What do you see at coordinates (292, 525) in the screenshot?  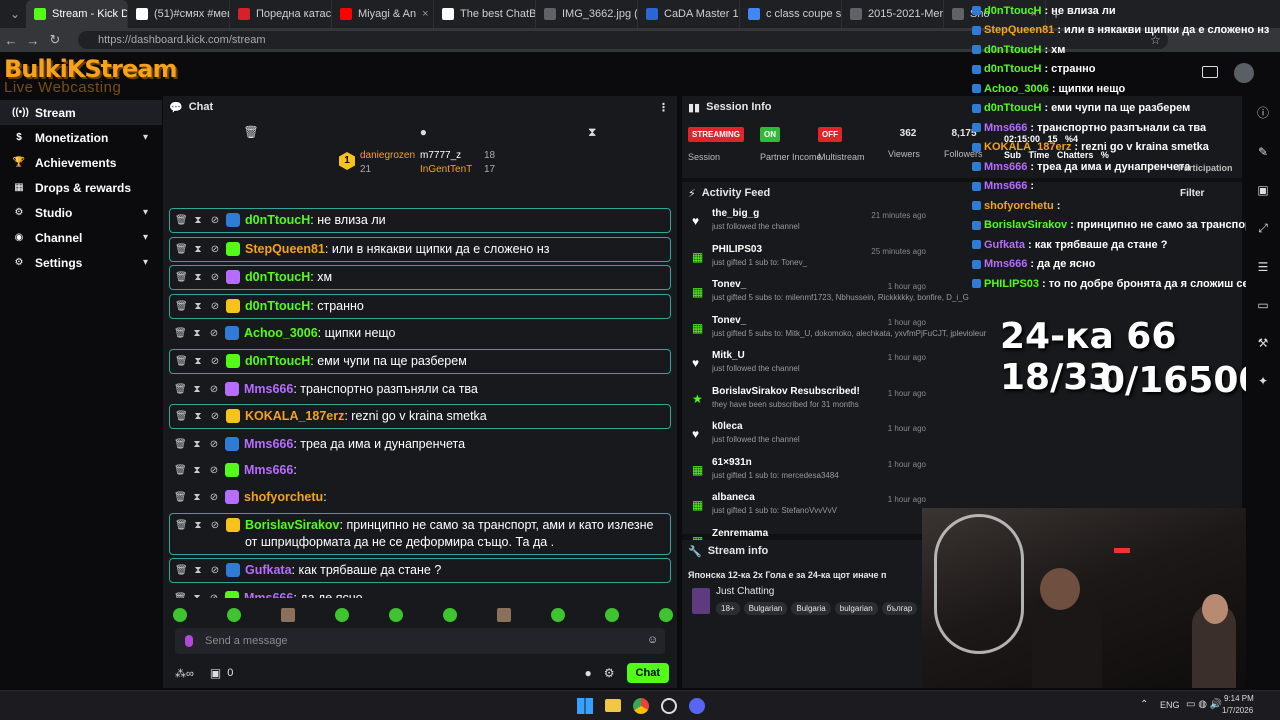 I see `chat-username: BorislavSirakov` at bounding box center [292, 525].